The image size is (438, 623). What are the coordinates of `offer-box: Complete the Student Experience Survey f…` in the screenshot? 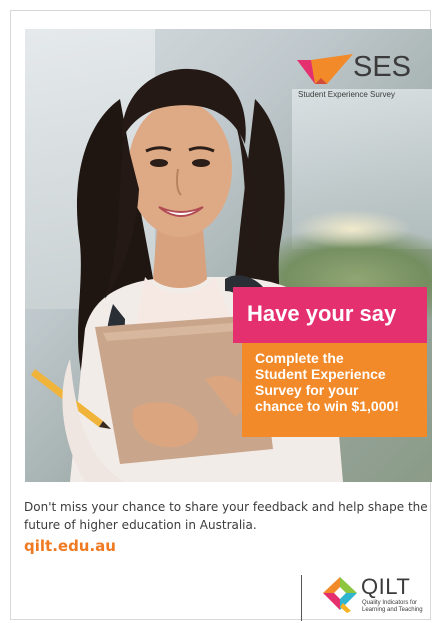 It's located at (334, 390).